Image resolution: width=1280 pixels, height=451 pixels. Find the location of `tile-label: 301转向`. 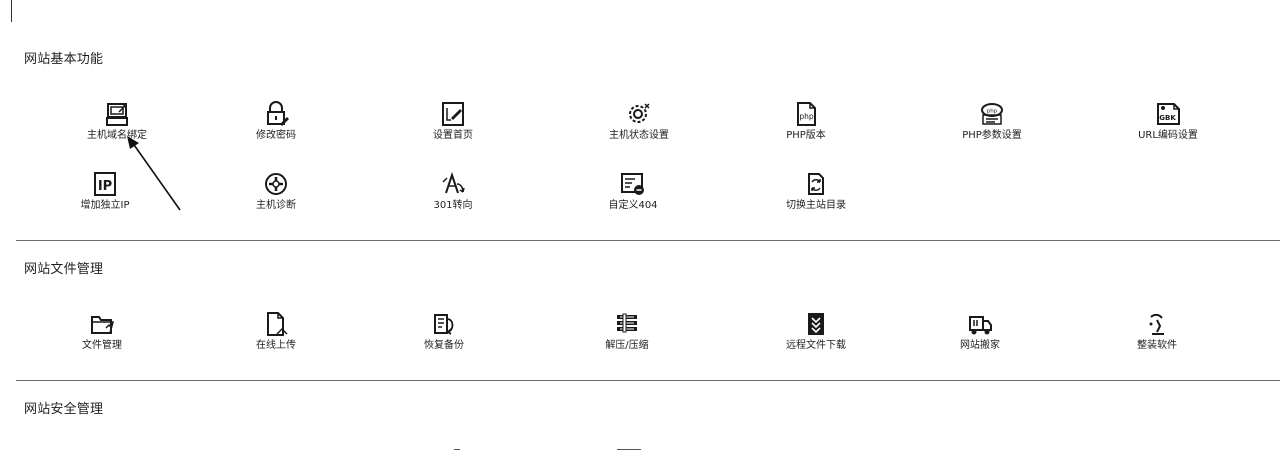

tile-label: 301转向 is located at coordinates (453, 205).